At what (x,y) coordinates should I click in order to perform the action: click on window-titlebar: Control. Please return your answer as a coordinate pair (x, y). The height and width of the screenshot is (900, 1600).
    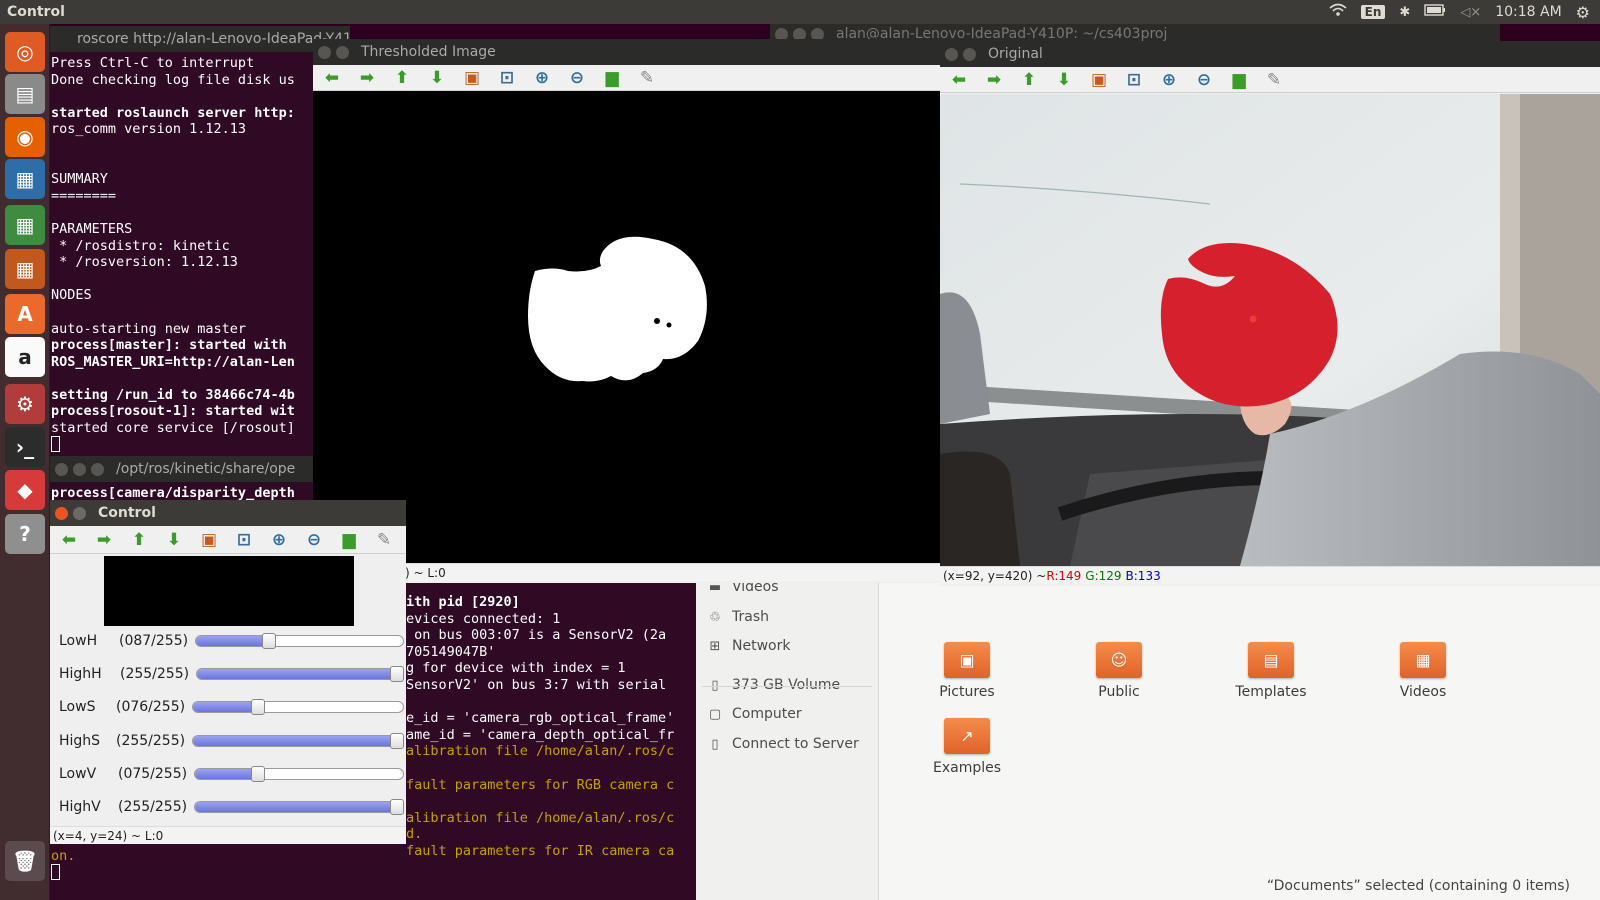
    Looking at the image, I should click on (228, 513).